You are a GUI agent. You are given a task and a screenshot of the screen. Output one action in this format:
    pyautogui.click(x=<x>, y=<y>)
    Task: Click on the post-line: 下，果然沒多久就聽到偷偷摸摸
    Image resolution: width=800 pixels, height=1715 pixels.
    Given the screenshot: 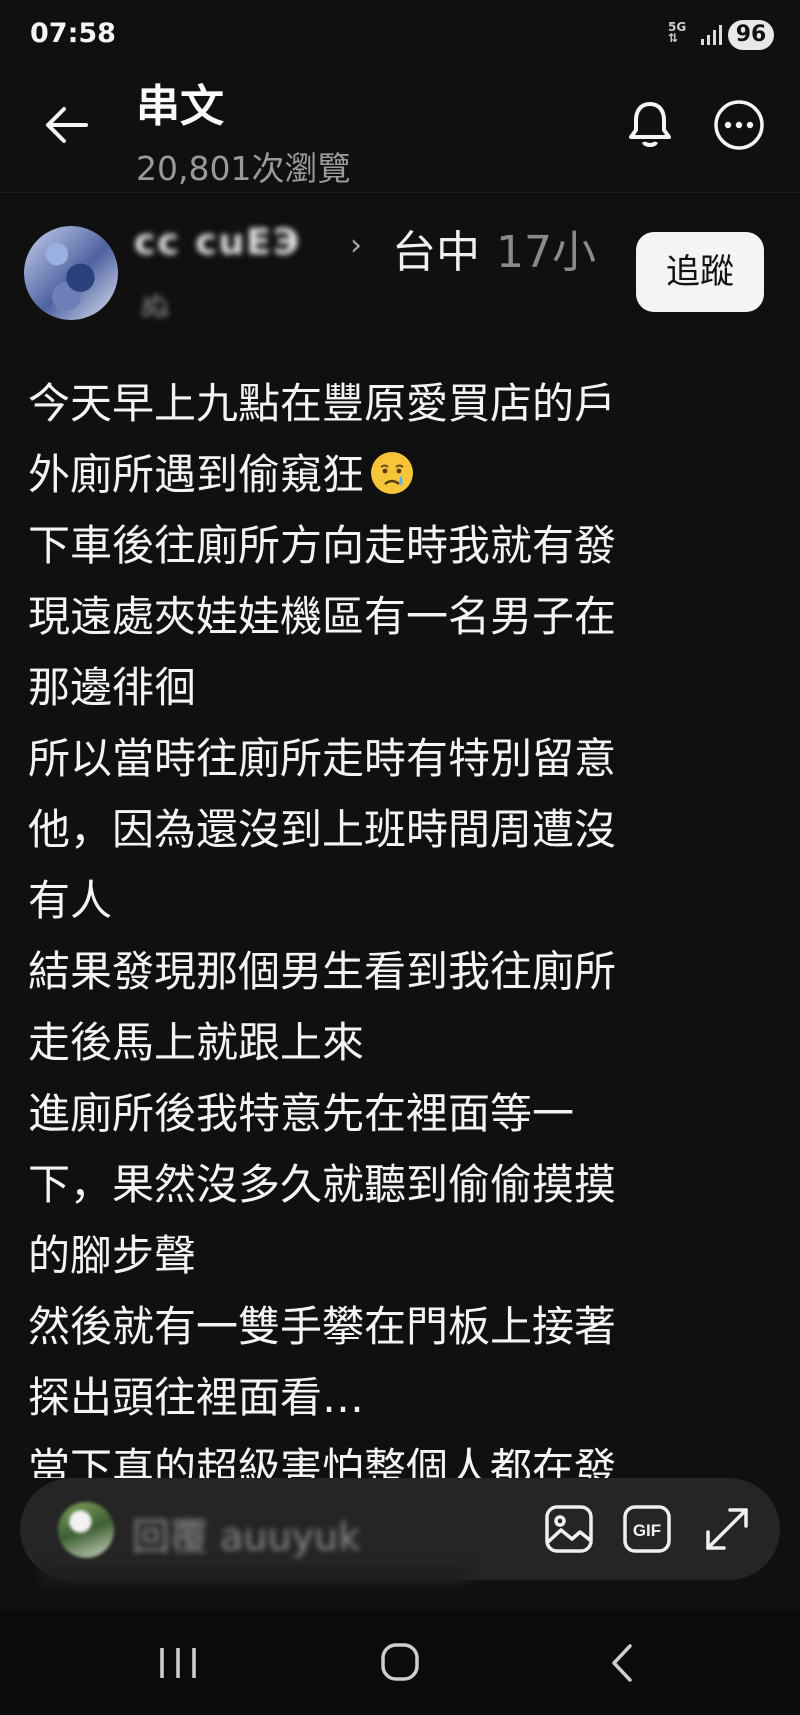 What is the action you would take?
    pyautogui.click(x=322, y=1184)
    